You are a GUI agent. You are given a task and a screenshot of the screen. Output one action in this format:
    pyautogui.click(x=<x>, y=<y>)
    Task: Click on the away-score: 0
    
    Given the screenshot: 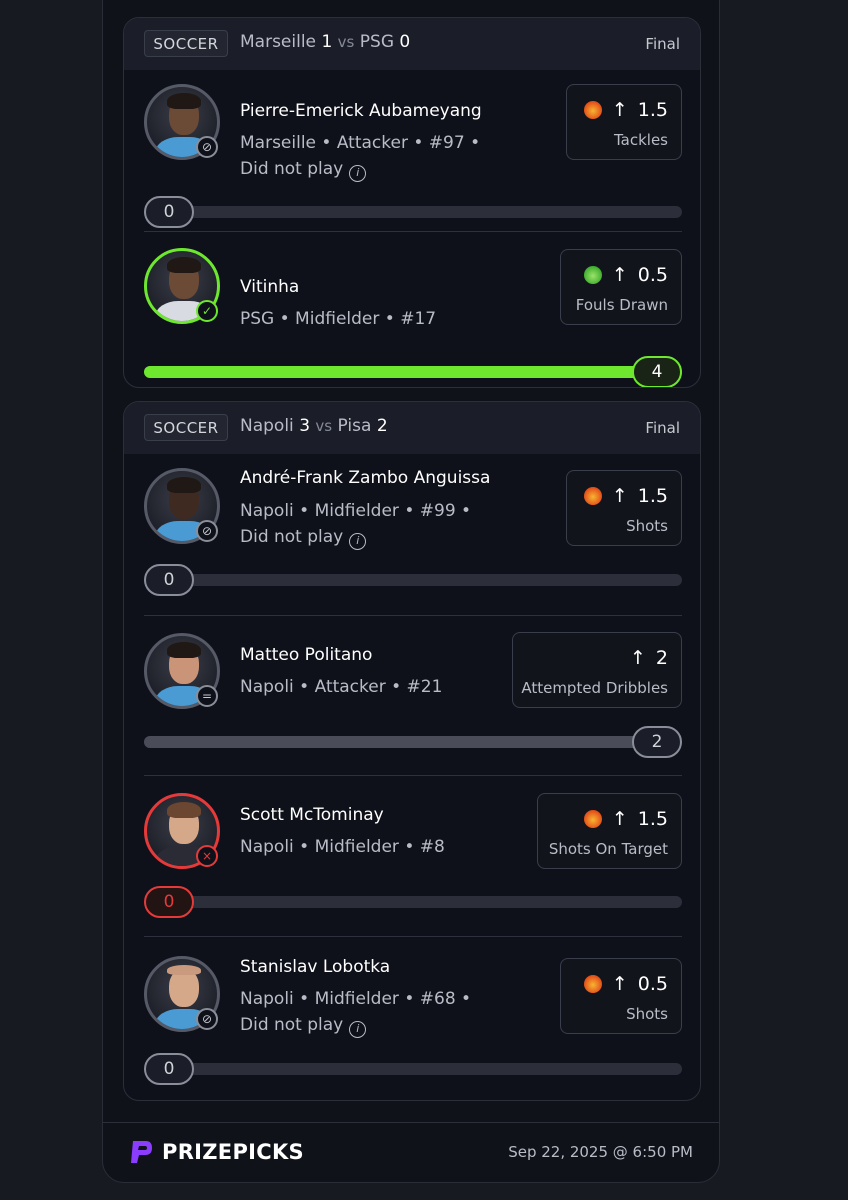 What is the action you would take?
    pyautogui.click(x=405, y=42)
    